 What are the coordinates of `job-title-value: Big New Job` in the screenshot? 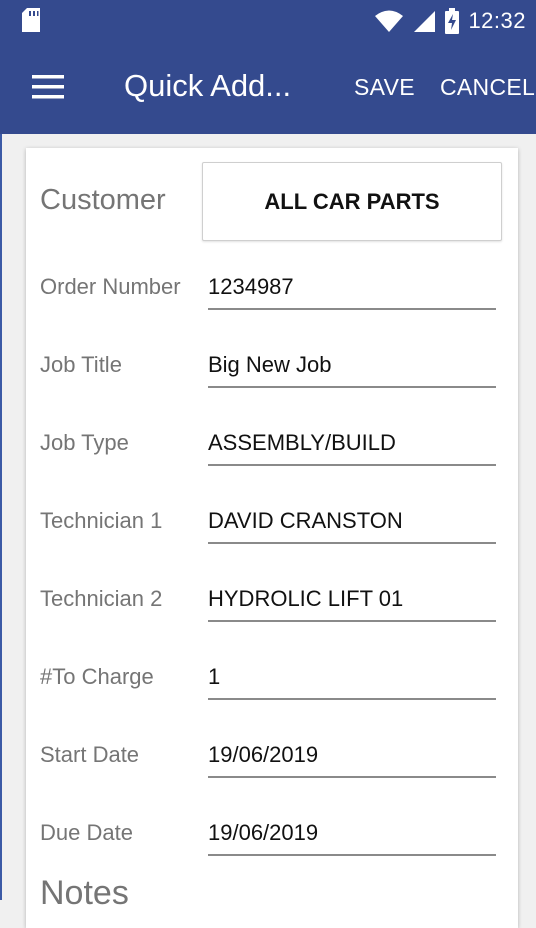 It's located at (270, 364).